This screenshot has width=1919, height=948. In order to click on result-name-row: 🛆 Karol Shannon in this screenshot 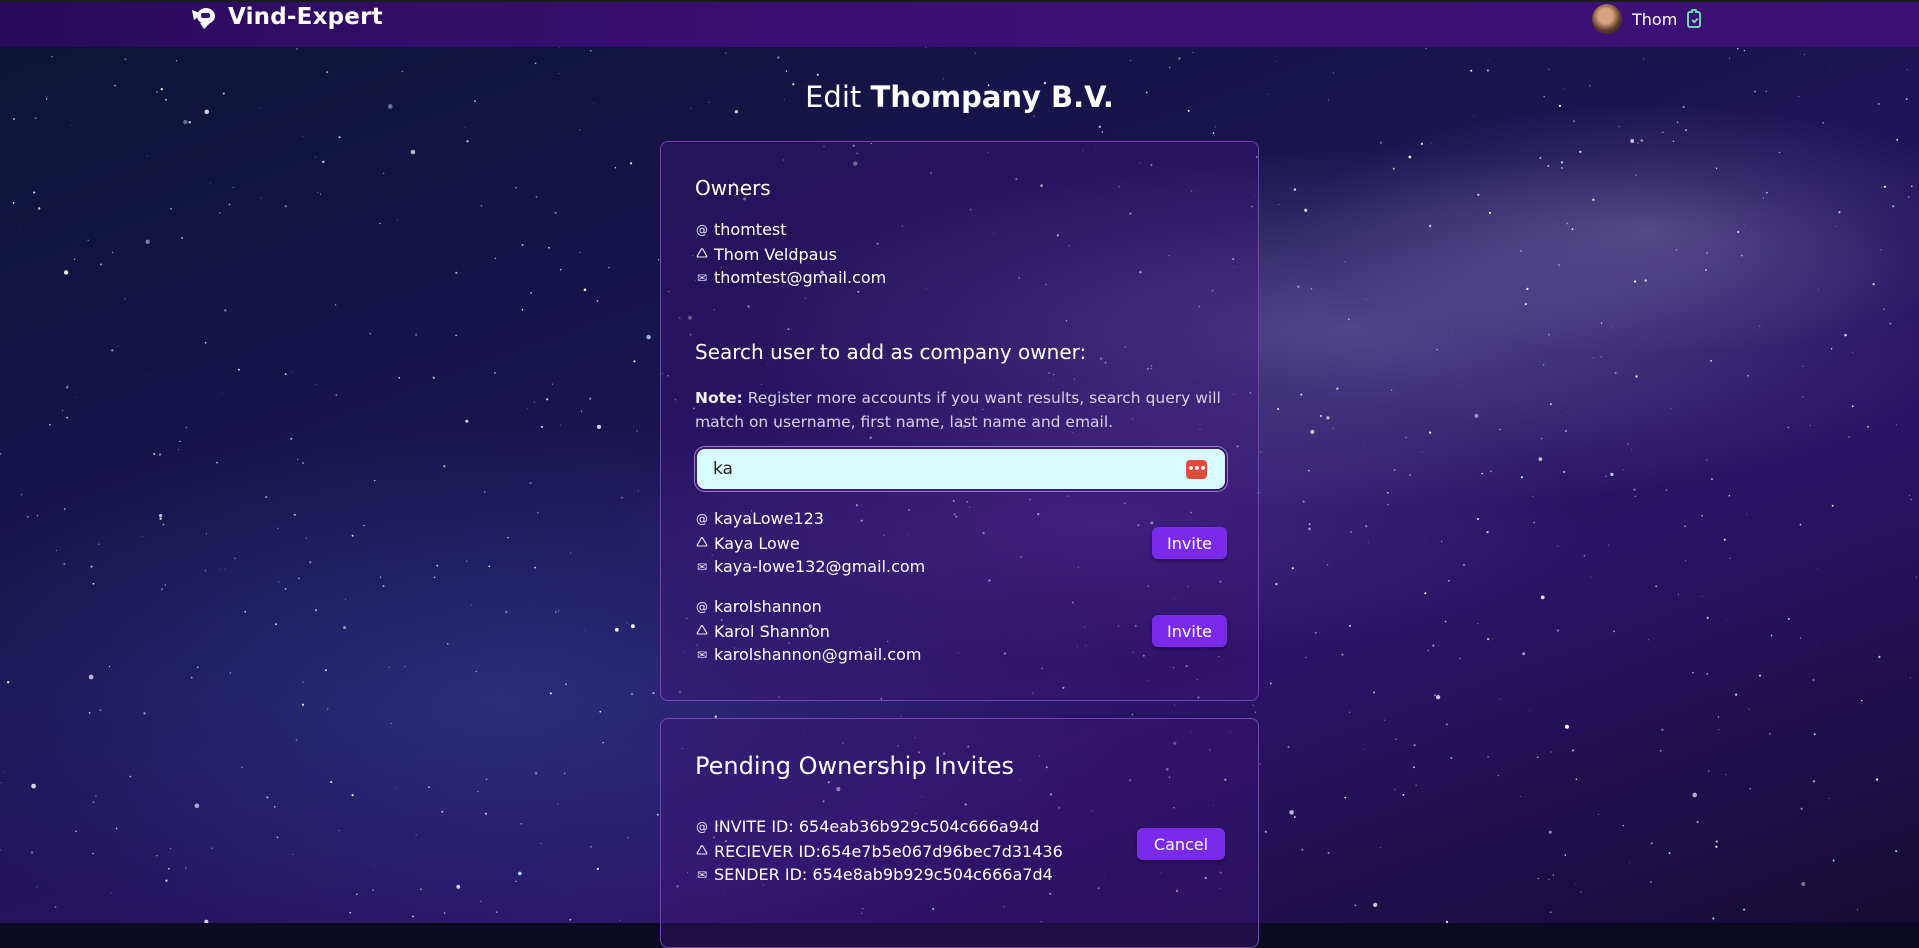, I will do `click(762, 631)`.